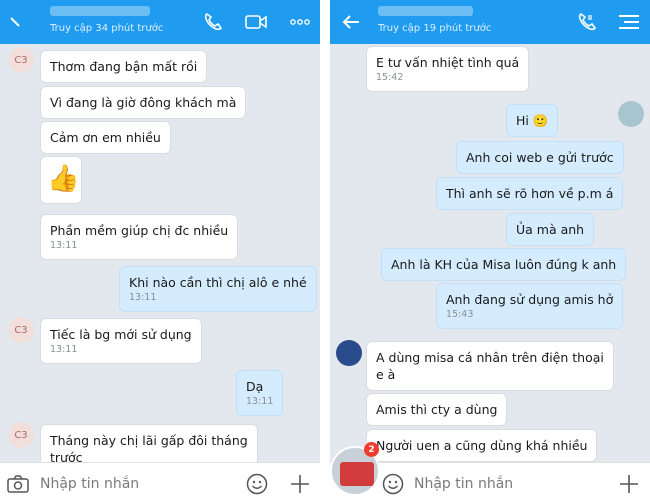  I want to click on message-outgoing: Ủa mà anh, so click(550, 229).